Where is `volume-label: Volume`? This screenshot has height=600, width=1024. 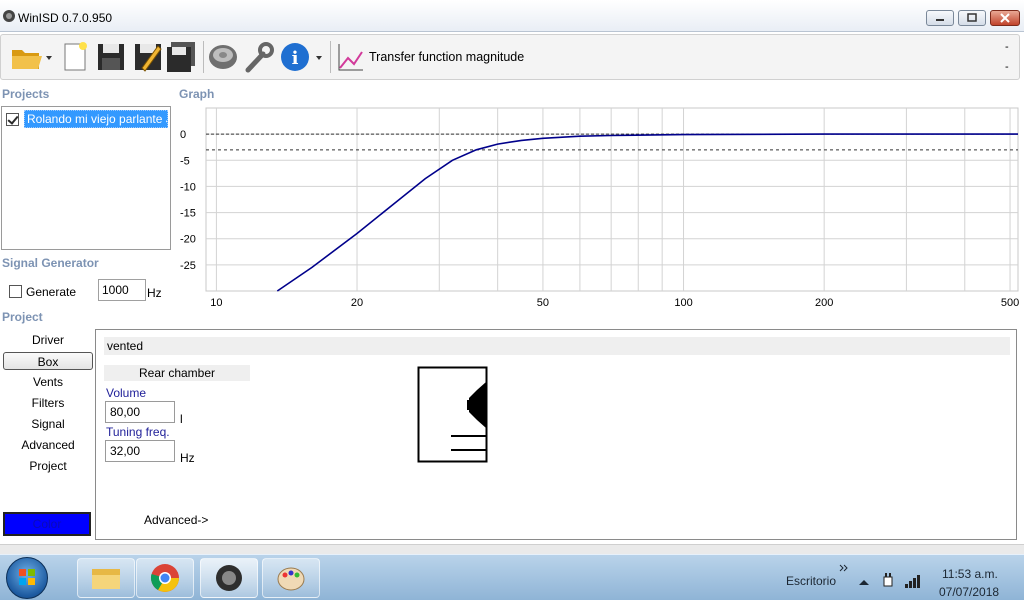
volume-label: Volume is located at coordinates (126, 393).